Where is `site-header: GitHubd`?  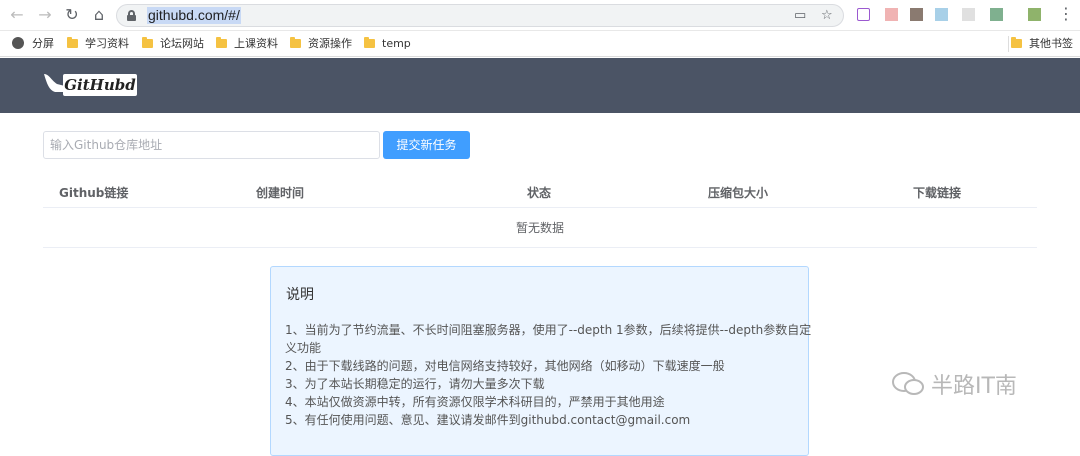
site-header: GitHubd is located at coordinates (540, 85).